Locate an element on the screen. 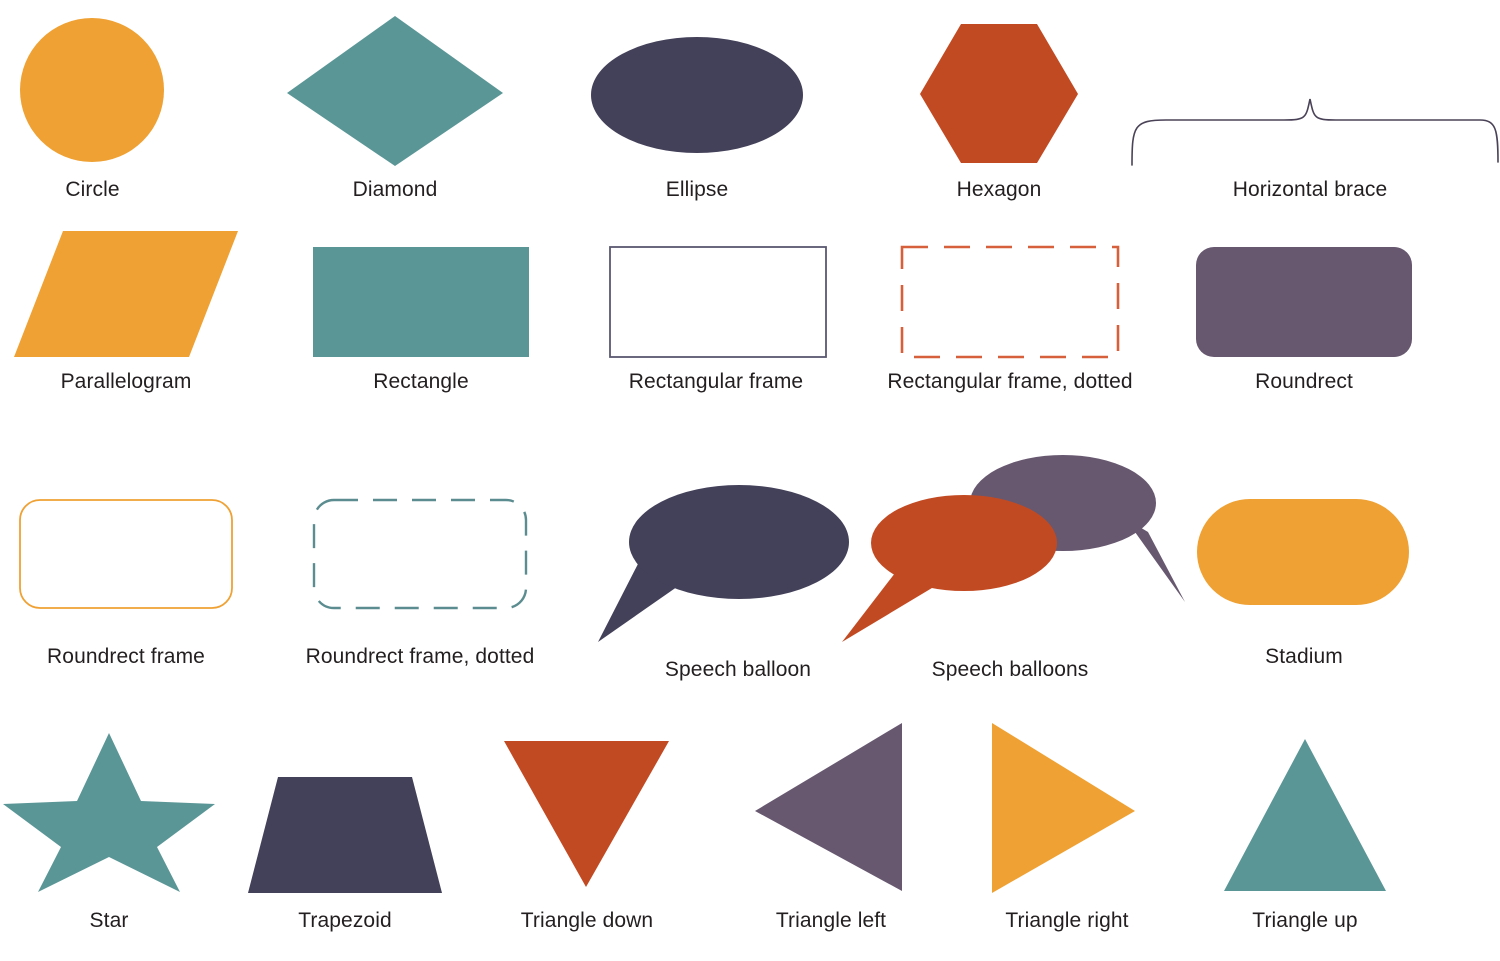  roundrect-frame-shape is located at coordinates (126, 549).